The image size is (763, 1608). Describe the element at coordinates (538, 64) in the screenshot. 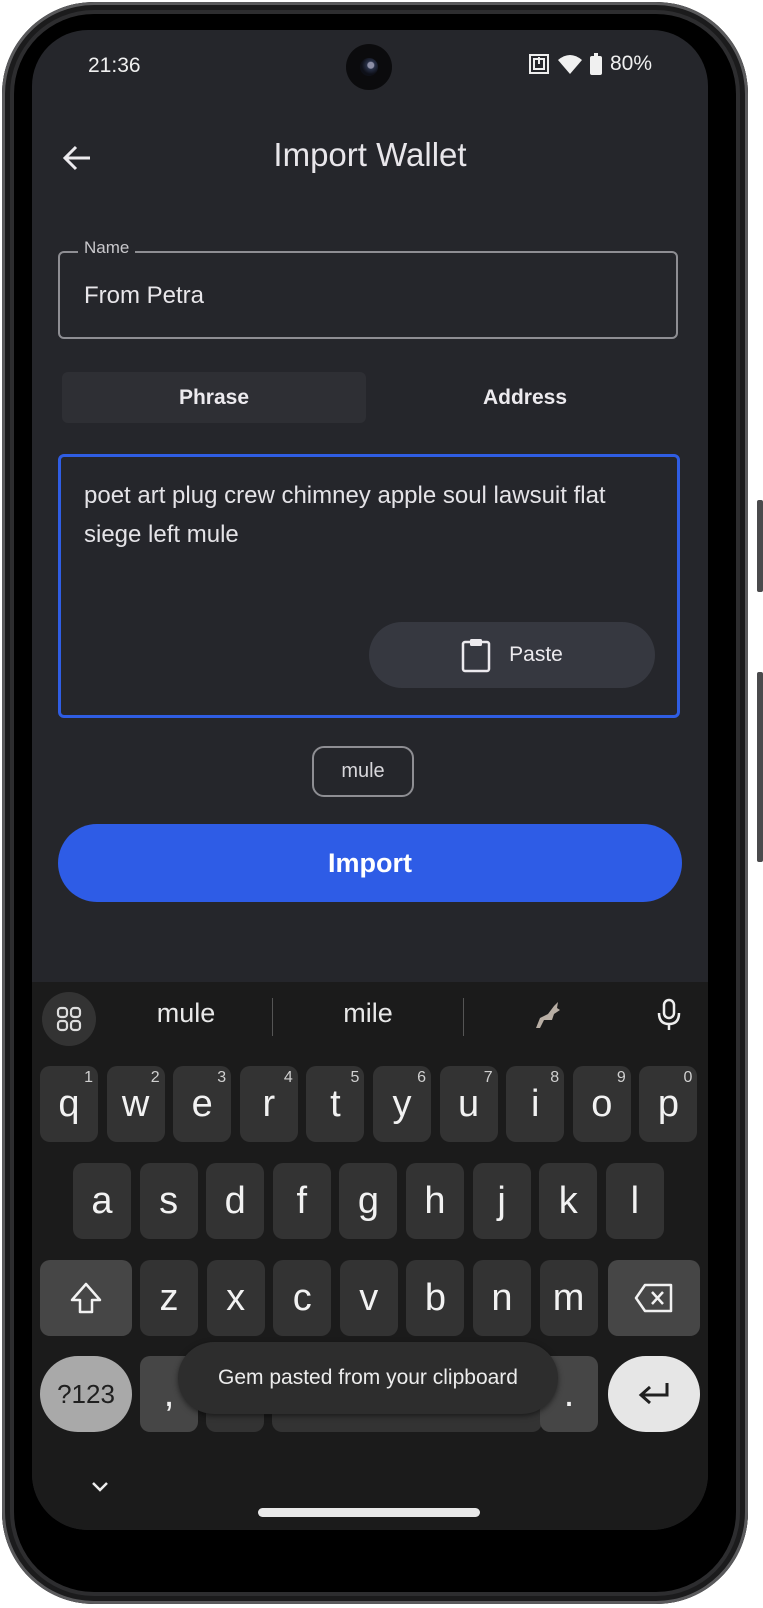

I see `nfc-icon` at that location.